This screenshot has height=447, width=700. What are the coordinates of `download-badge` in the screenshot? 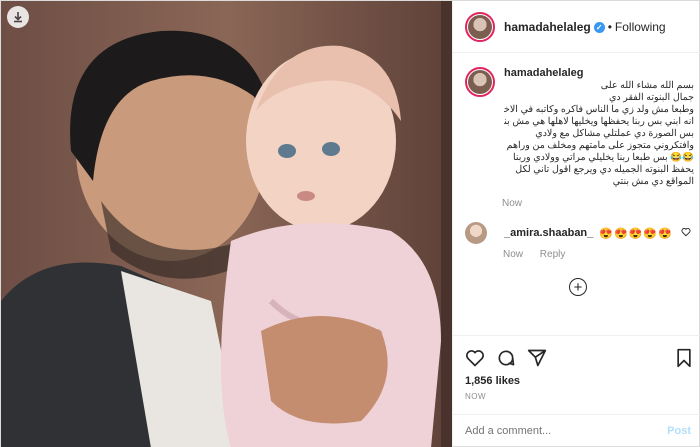 It's located at (18, 17).